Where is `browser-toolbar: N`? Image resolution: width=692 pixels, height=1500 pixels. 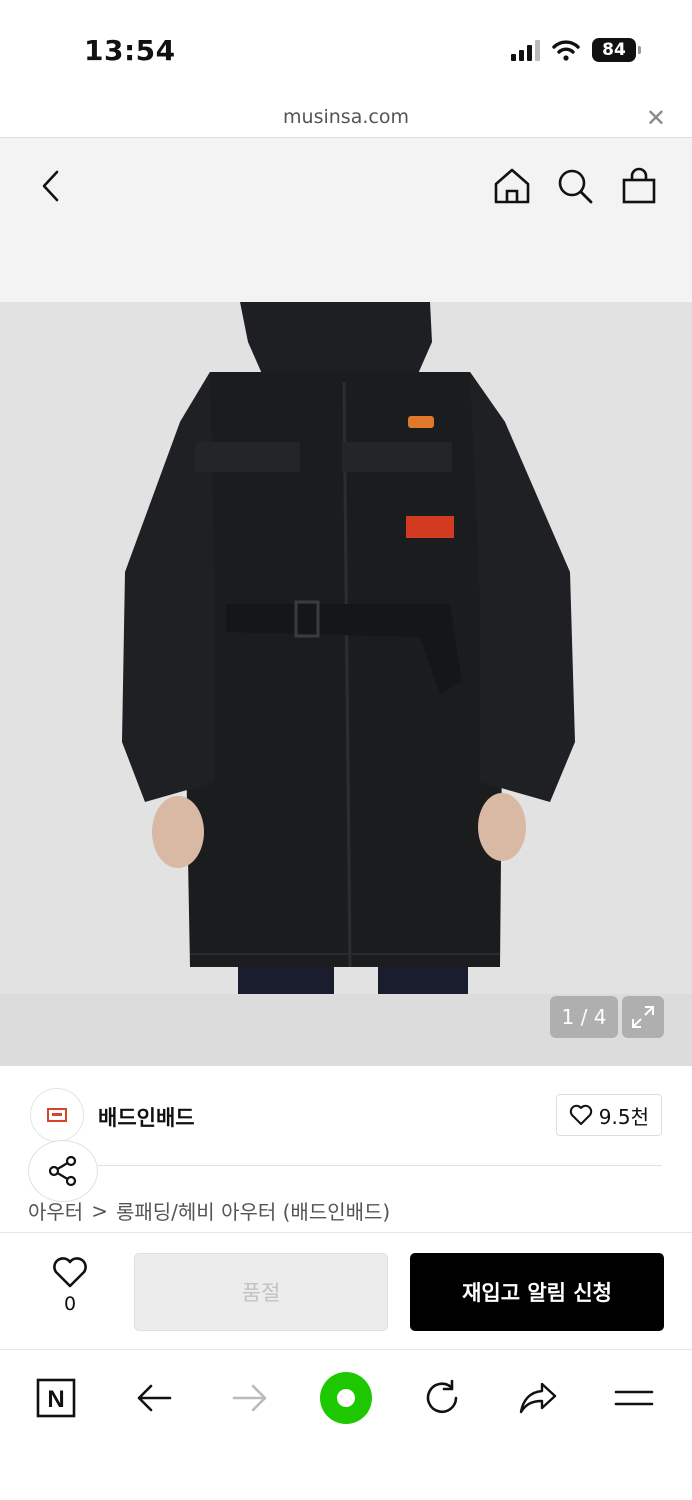 browser-toolbar: N is located at coordinates (346, 1425).